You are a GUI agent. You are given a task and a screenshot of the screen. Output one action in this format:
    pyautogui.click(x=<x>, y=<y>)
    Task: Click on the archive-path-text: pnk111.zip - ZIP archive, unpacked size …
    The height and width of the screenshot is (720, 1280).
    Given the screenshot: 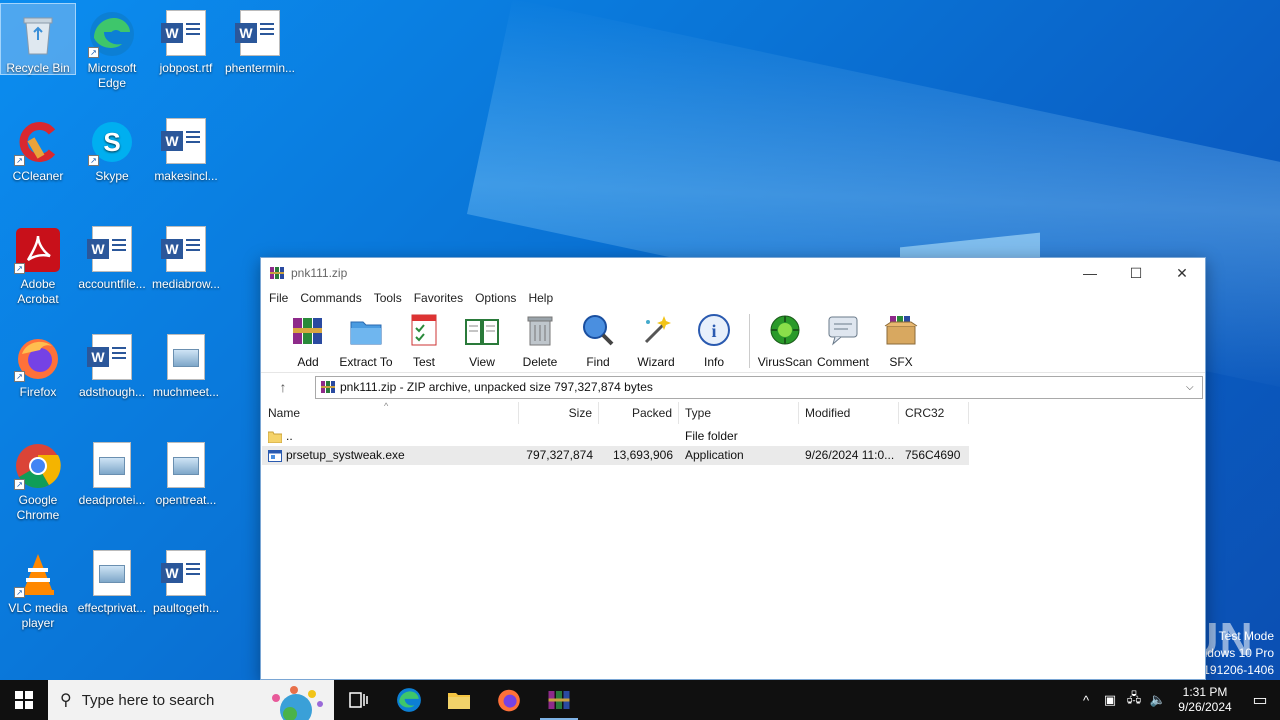 What is the action you would take?
    pyautogui.click(x=496, y=387)
    